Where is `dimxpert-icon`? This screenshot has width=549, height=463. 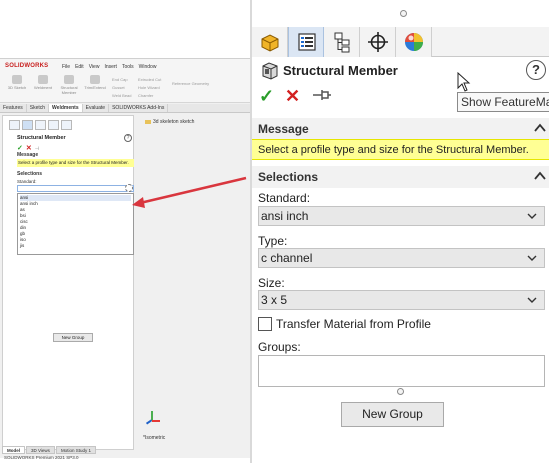 dimxpert-icon is located at coordinates (378, 42).